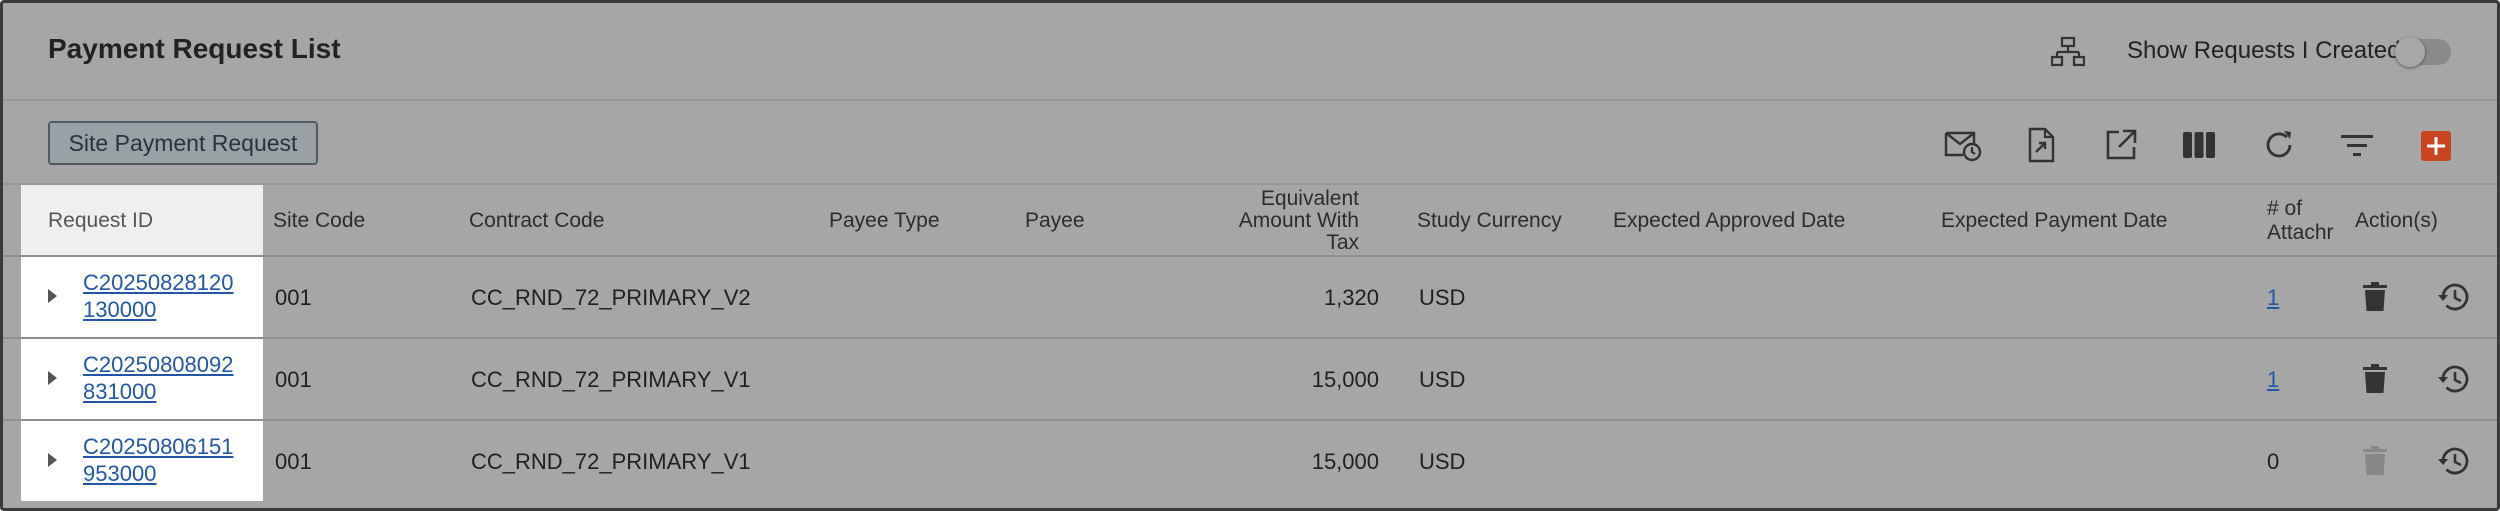 The height and width of the screenshot is (511, 2500). I want to click on site-payment-request-button: Site Payment Request, so click(183, 143).